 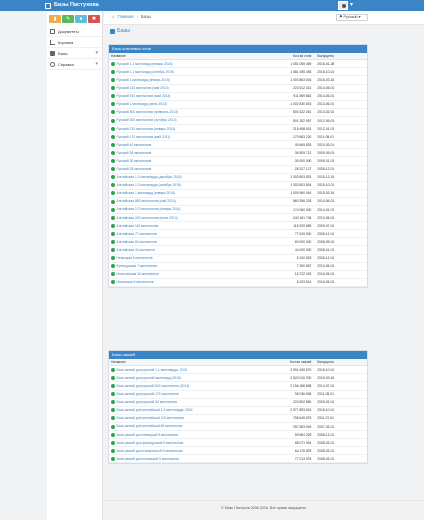 I want to click on row-name-link: Русский 910 миллионов (май 2014), so click(x=189, y=96).